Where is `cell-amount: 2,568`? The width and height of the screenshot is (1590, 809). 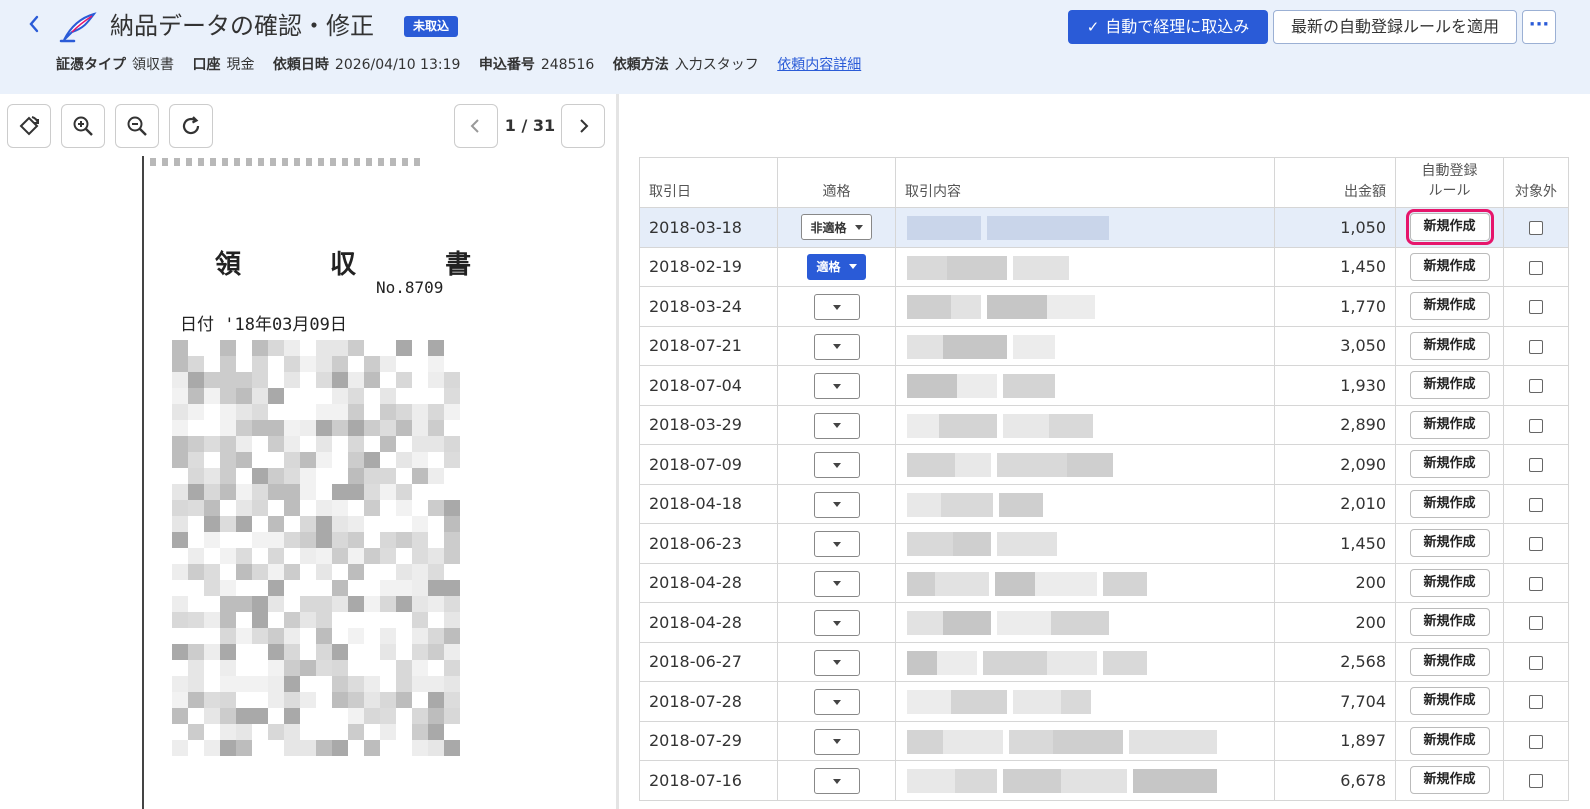
cell-amount: 2,568 is located at coordinates (1335, 661).